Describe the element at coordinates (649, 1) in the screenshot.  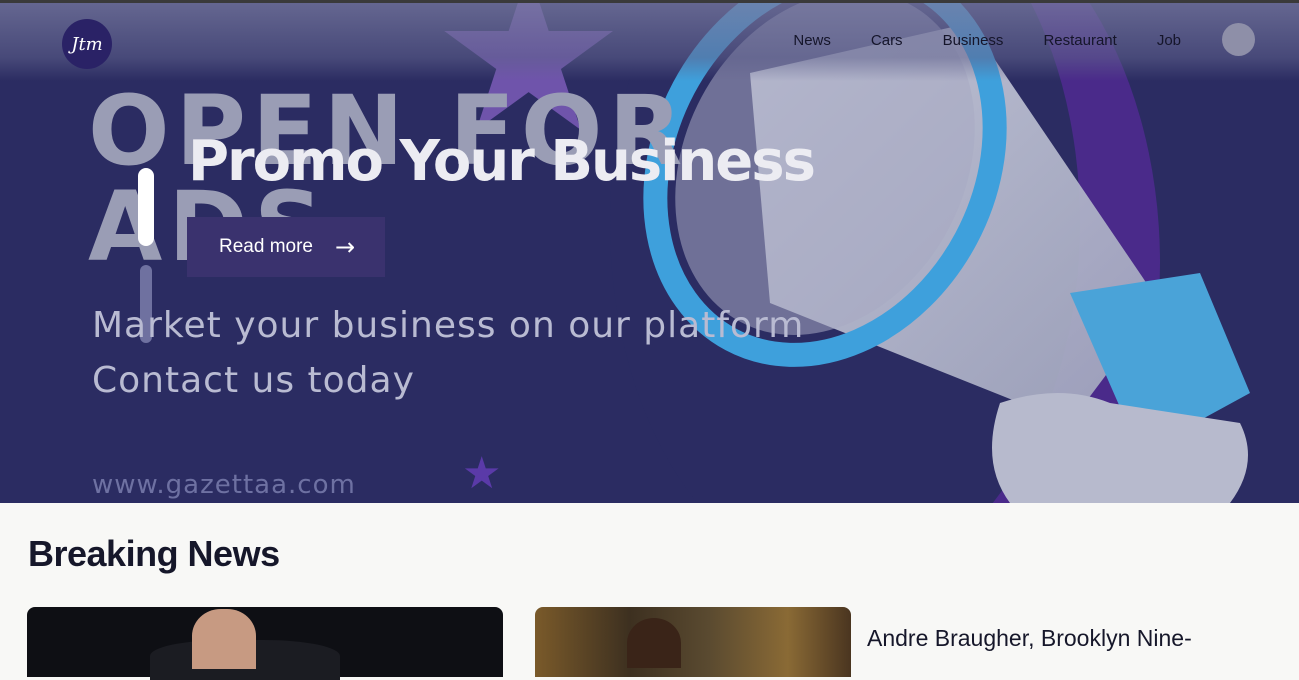
I see `window-top-border` at that location.